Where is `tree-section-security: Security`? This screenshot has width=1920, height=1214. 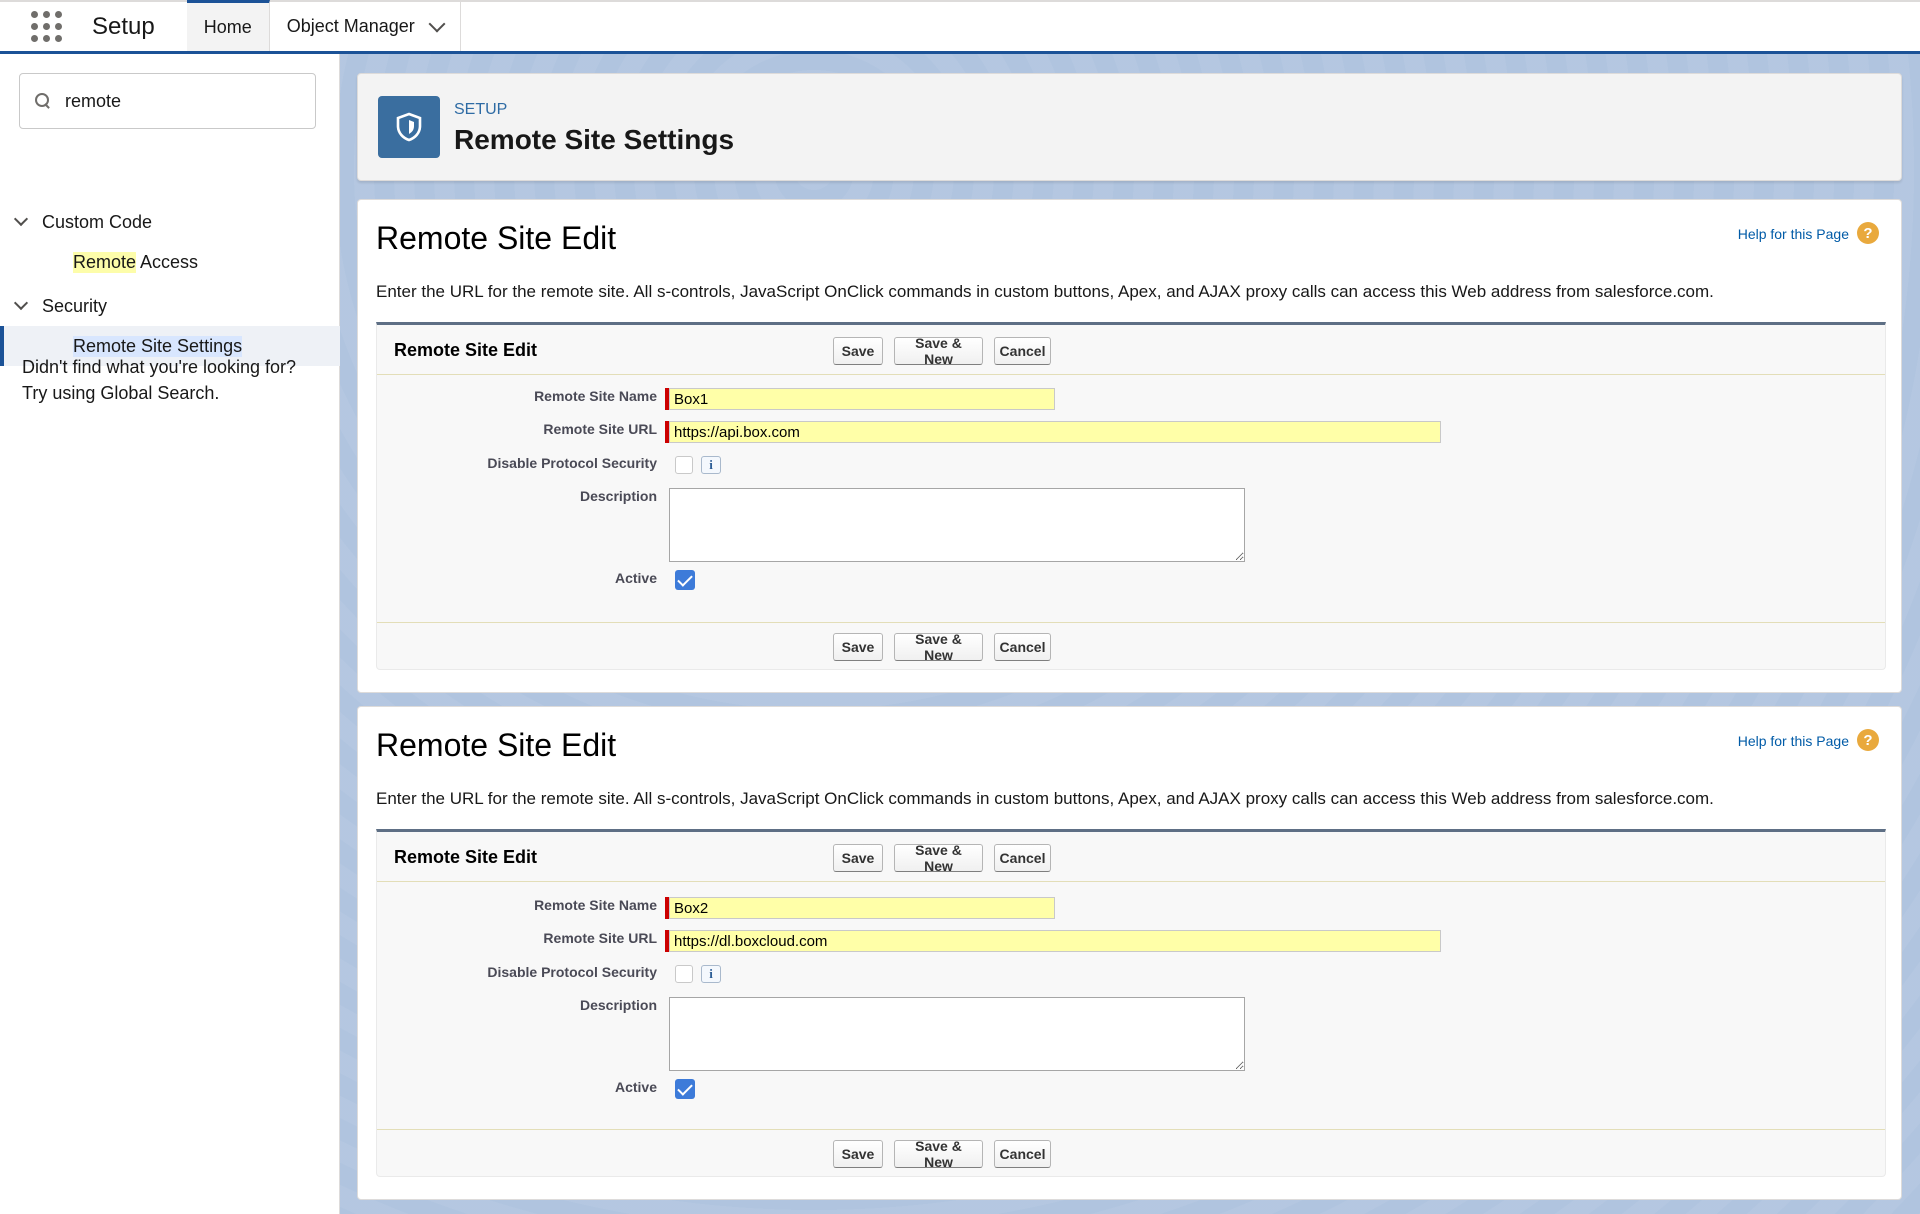
tree-section-security: Security is located at coordinates (170, 306).